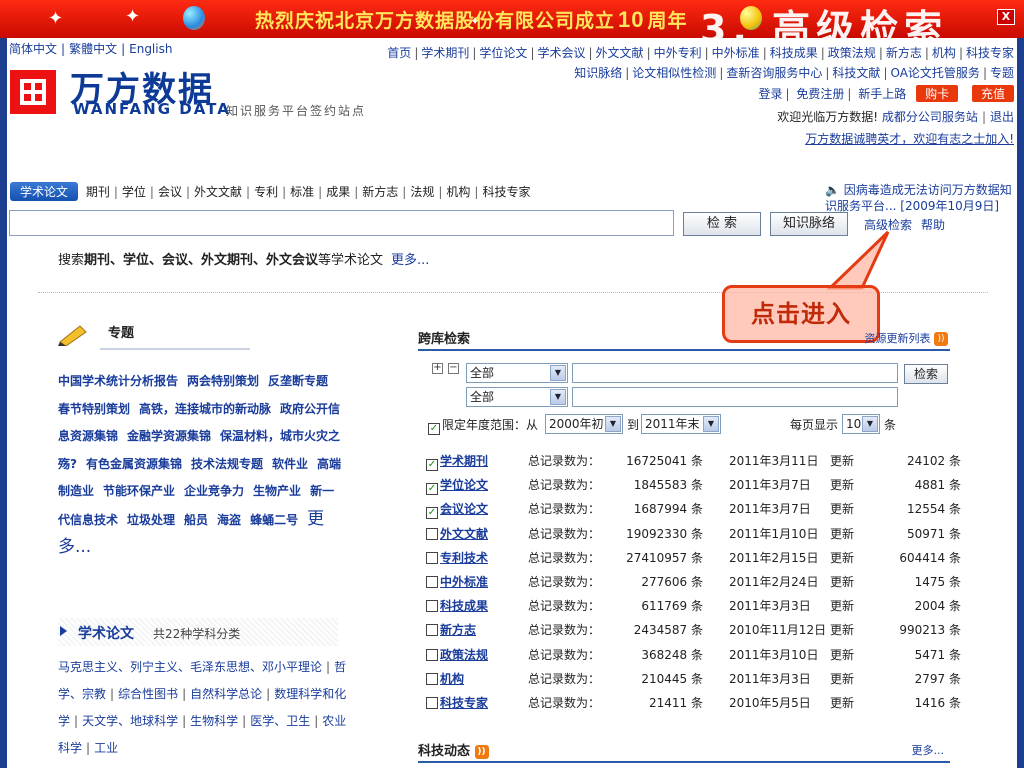  What do you see at coordinates (990, 53) in the screenshot?
I see `top-nav-link: 科技专家` at bounding box center [990, 53].